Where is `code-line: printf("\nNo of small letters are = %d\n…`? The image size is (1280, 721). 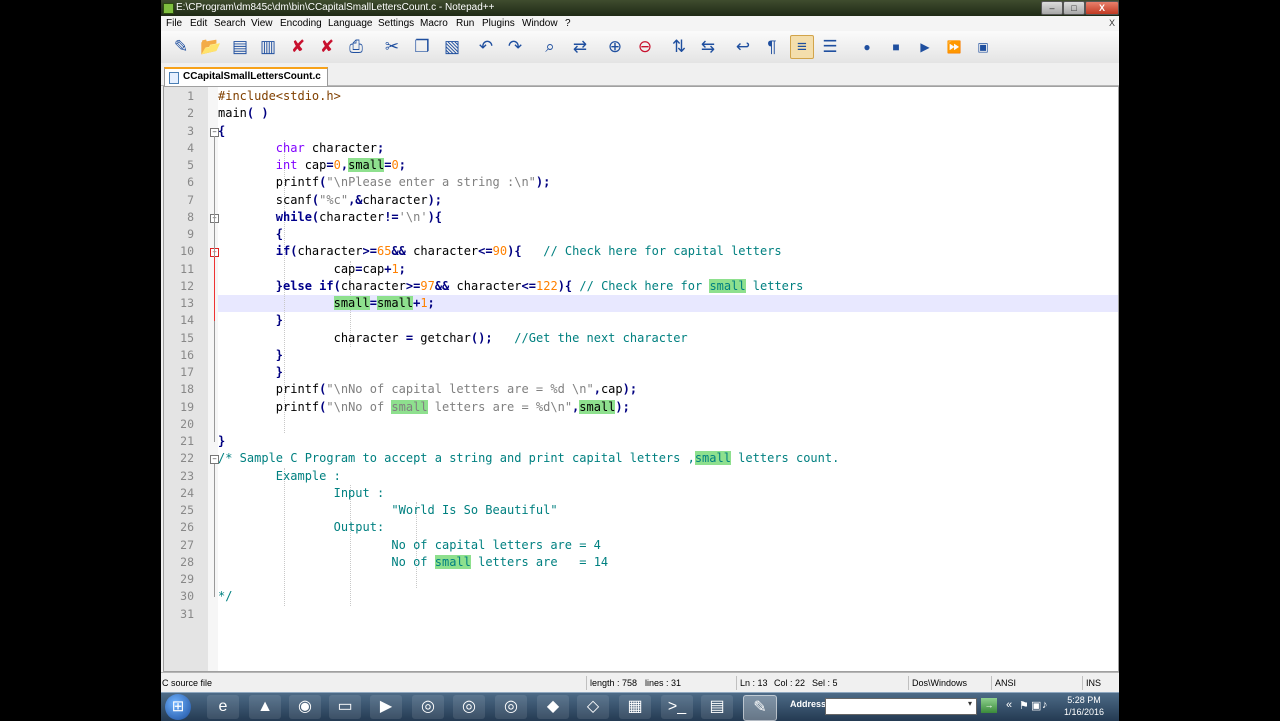 code-line: printf("\nNo of small letters are = %d\n… is located at coordinates (424, 407).